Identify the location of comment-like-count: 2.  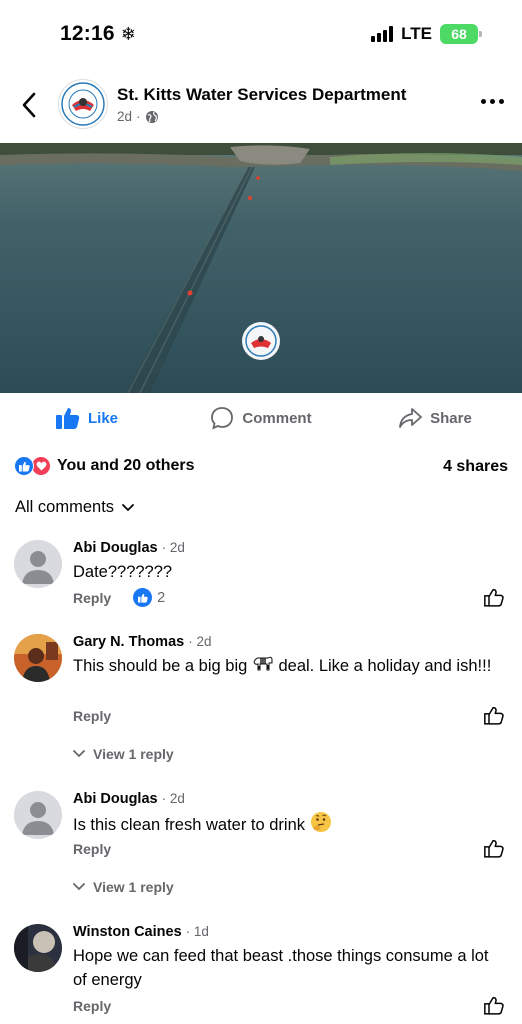
(149, 597).